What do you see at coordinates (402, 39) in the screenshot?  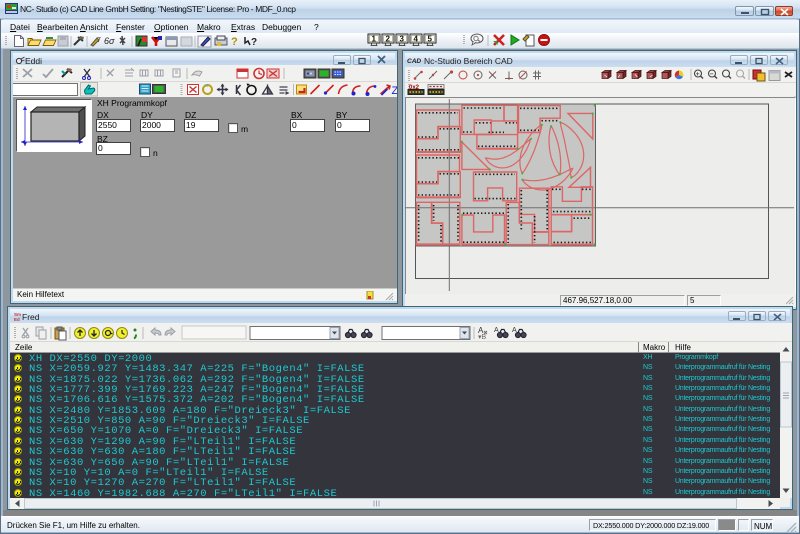 I see `svg-text: 3` at bounding box center [402, 39].